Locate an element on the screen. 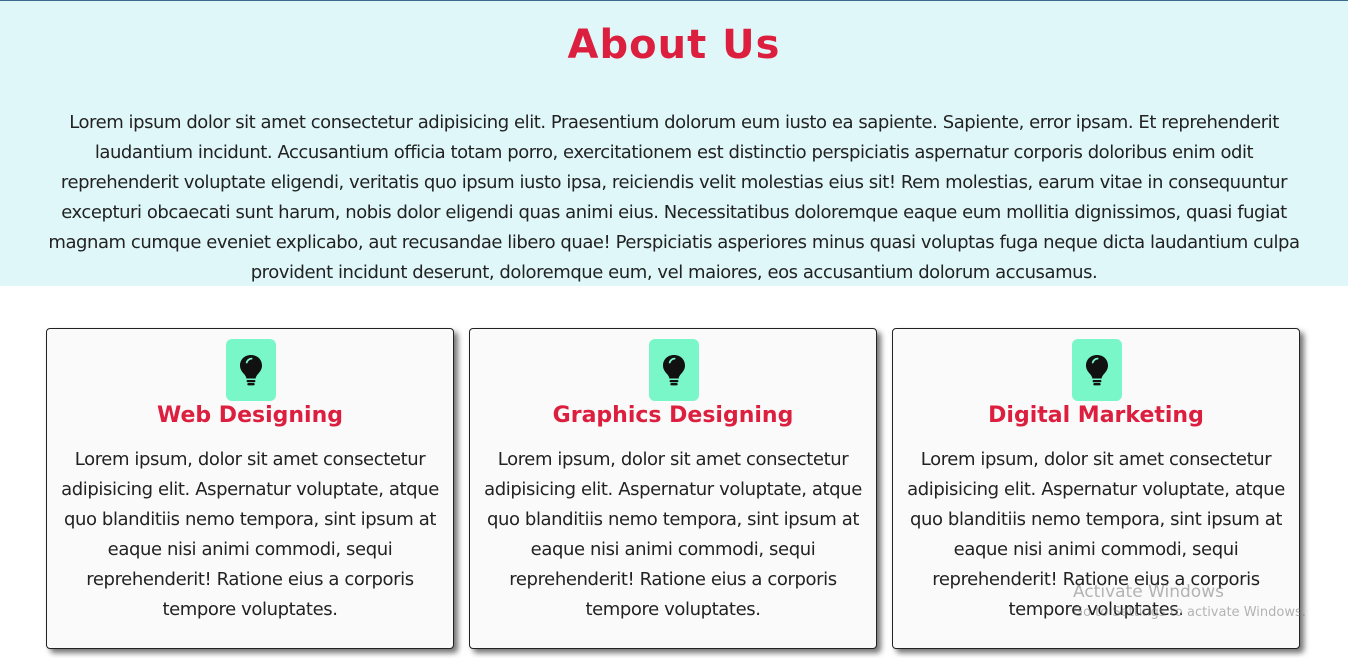 This screenshot has width=1348, height=658. card-title: Web Designing is located at coordinates (250, 415).